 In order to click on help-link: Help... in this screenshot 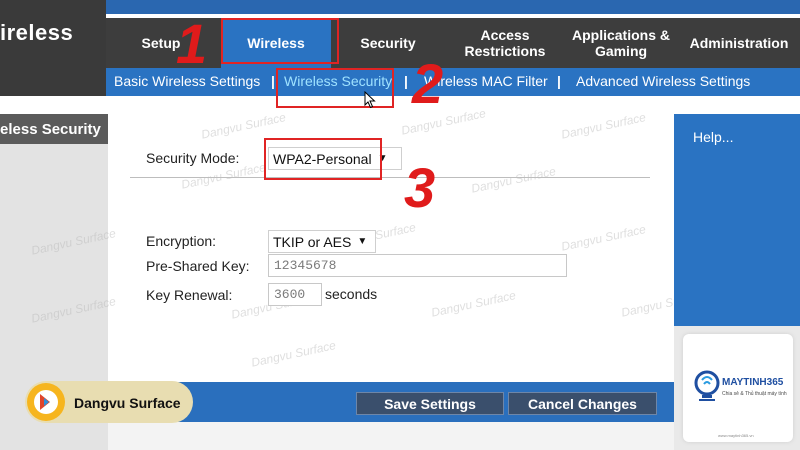, I will do `click(713, 137)`.